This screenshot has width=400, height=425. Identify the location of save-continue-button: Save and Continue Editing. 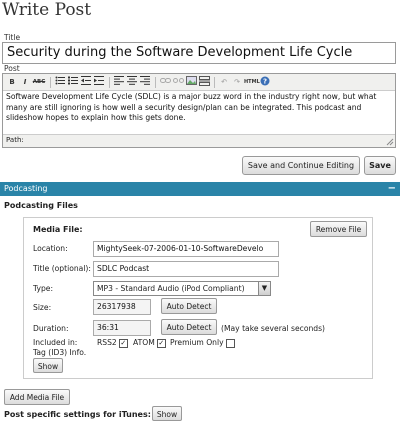
(301, 165).